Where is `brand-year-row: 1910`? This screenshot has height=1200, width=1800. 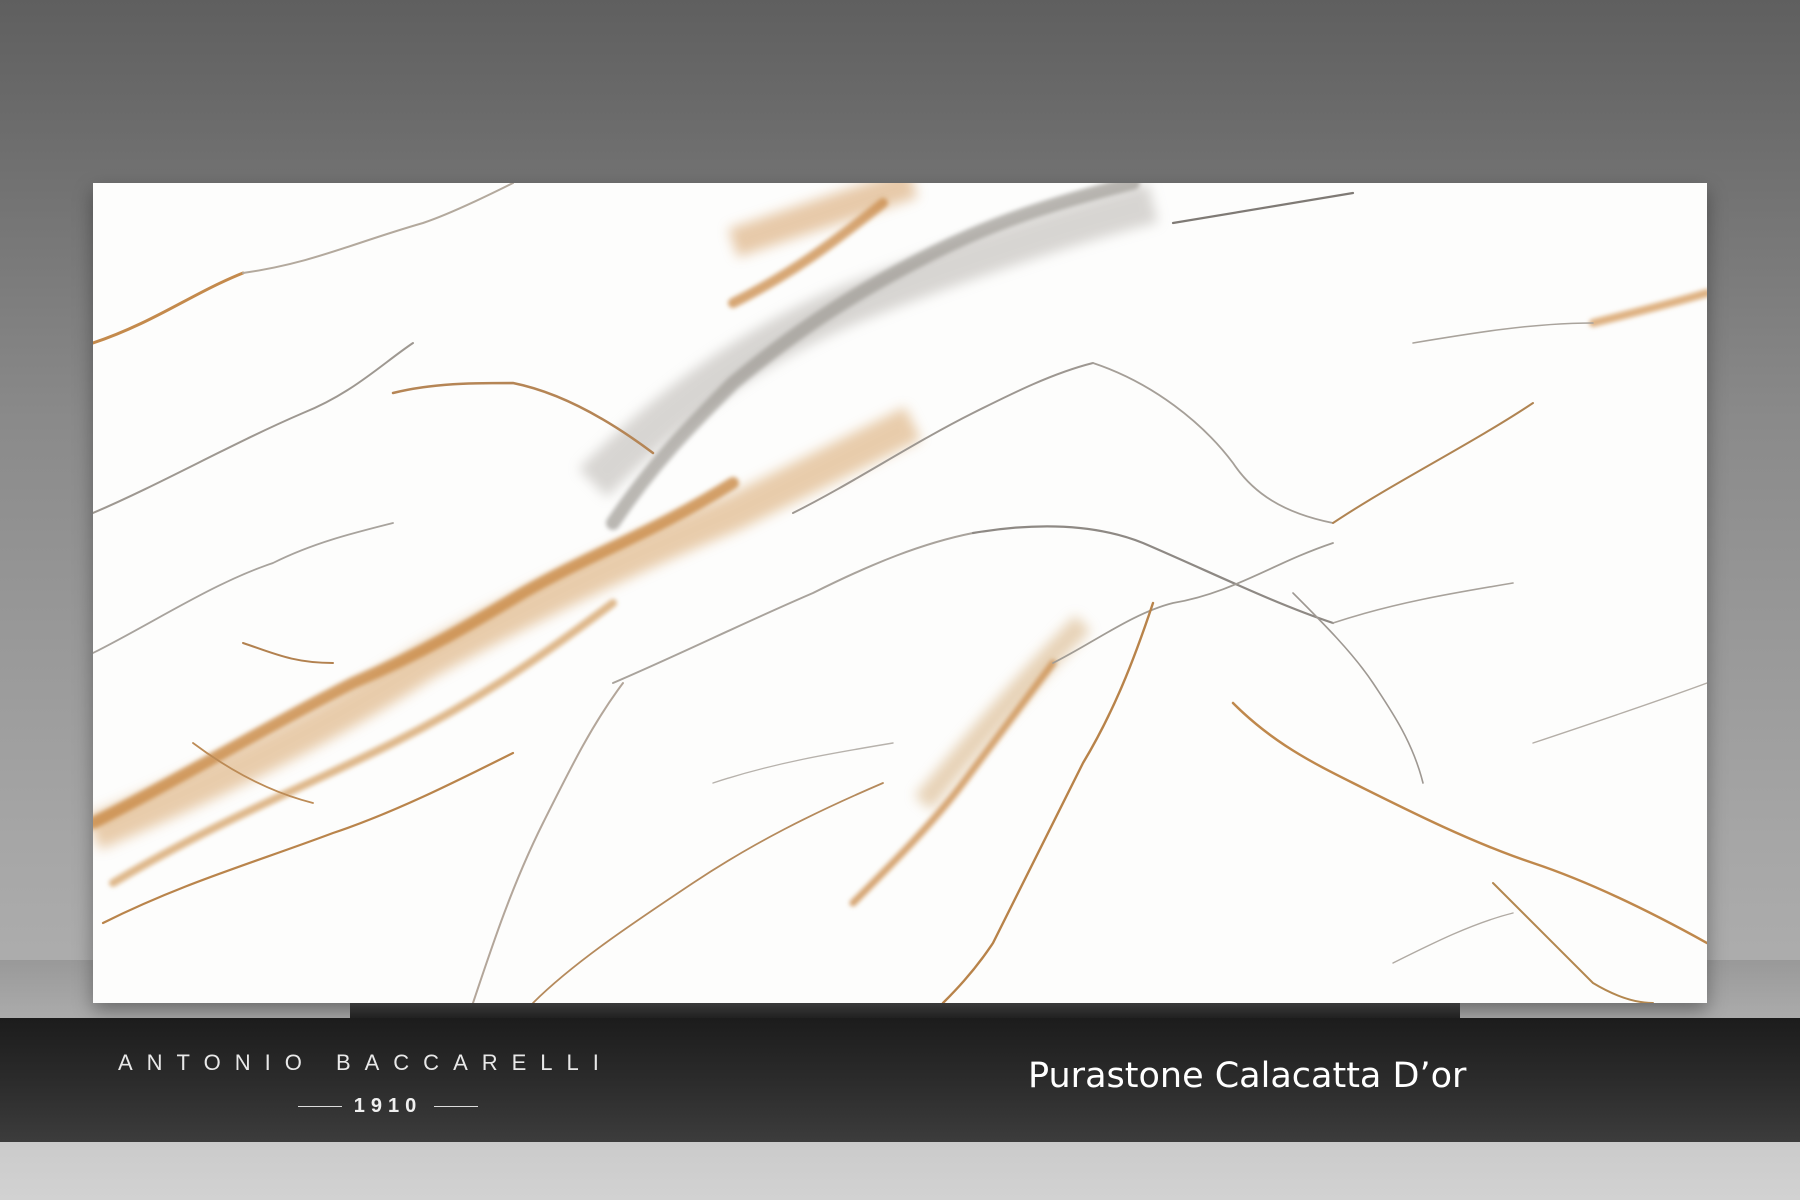 brand-year-row: 1910 is located at coordinates (388, 1106).